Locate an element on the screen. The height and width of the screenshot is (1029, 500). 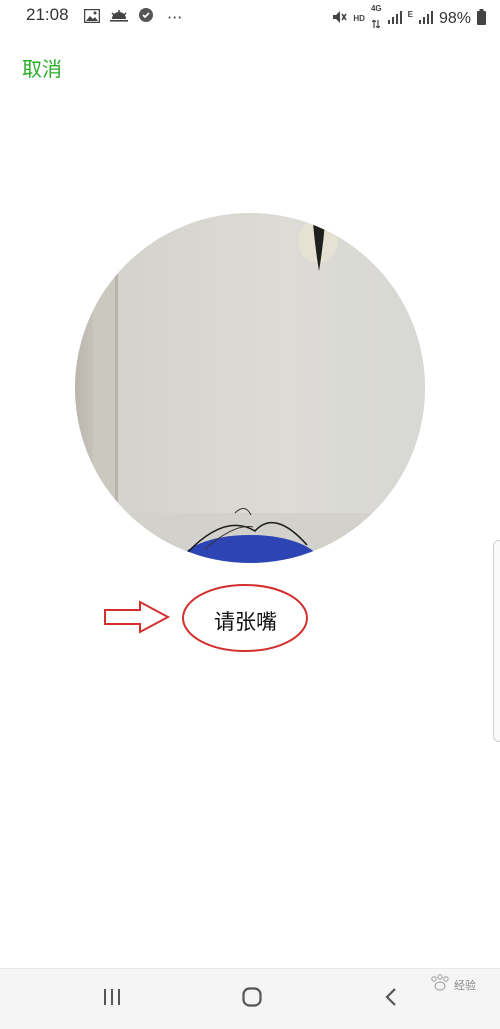
sync-icon is located at coordinates (146, 17).